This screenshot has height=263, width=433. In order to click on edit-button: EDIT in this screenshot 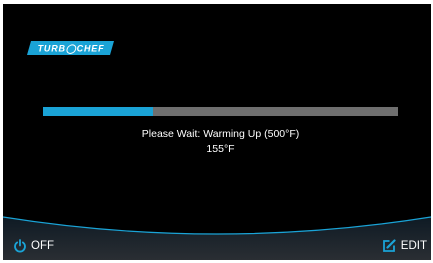, I will do `click(404, 246)`.